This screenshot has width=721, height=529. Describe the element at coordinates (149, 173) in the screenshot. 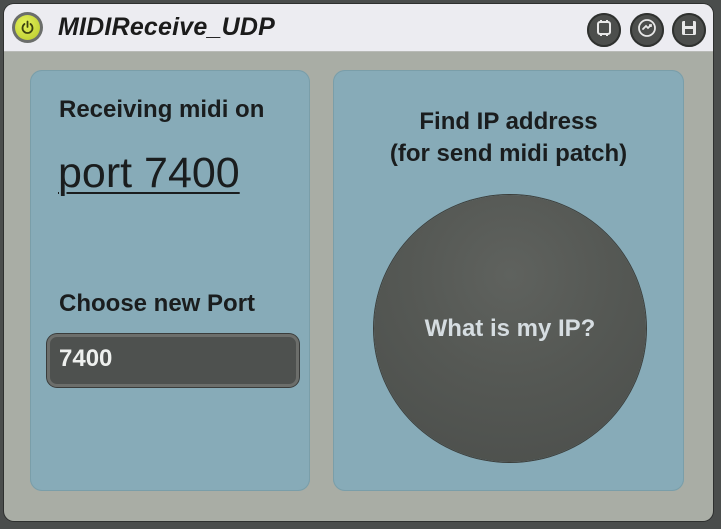

I see `current-port-display: port 7400` at that location.